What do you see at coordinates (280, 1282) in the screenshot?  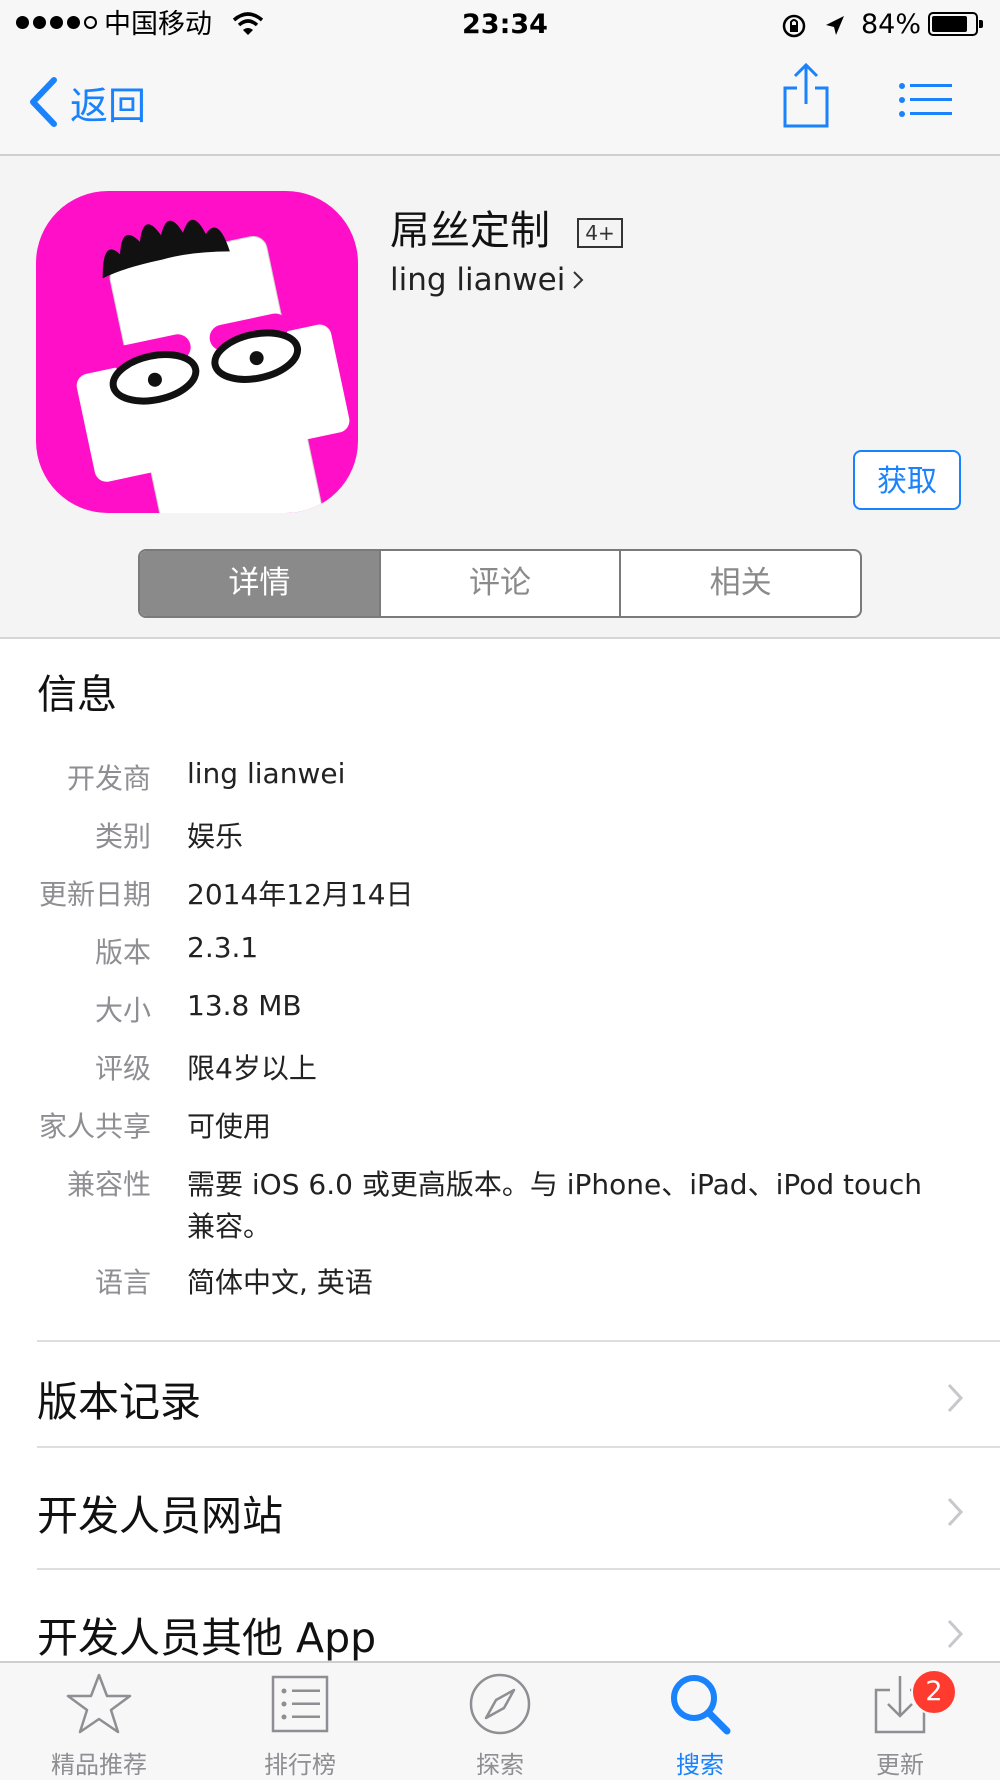 I see `info-value-languages: 简体中文, 英语` at bounding box center [280, 1282].